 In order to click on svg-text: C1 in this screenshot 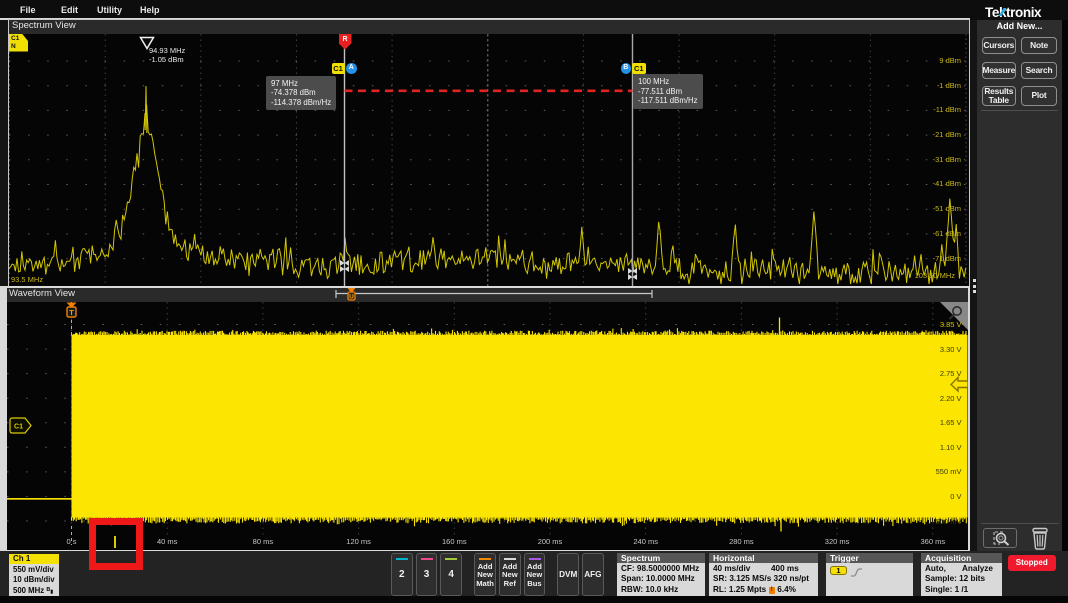, I will do `click(18, 427)`.